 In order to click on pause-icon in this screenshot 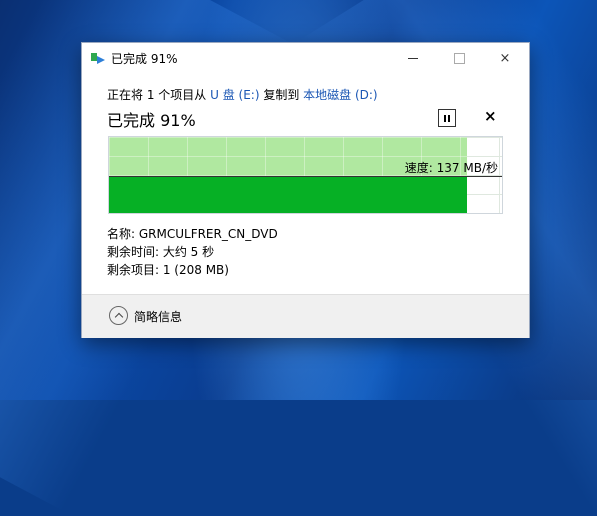, I will do `click(445, 118)`.